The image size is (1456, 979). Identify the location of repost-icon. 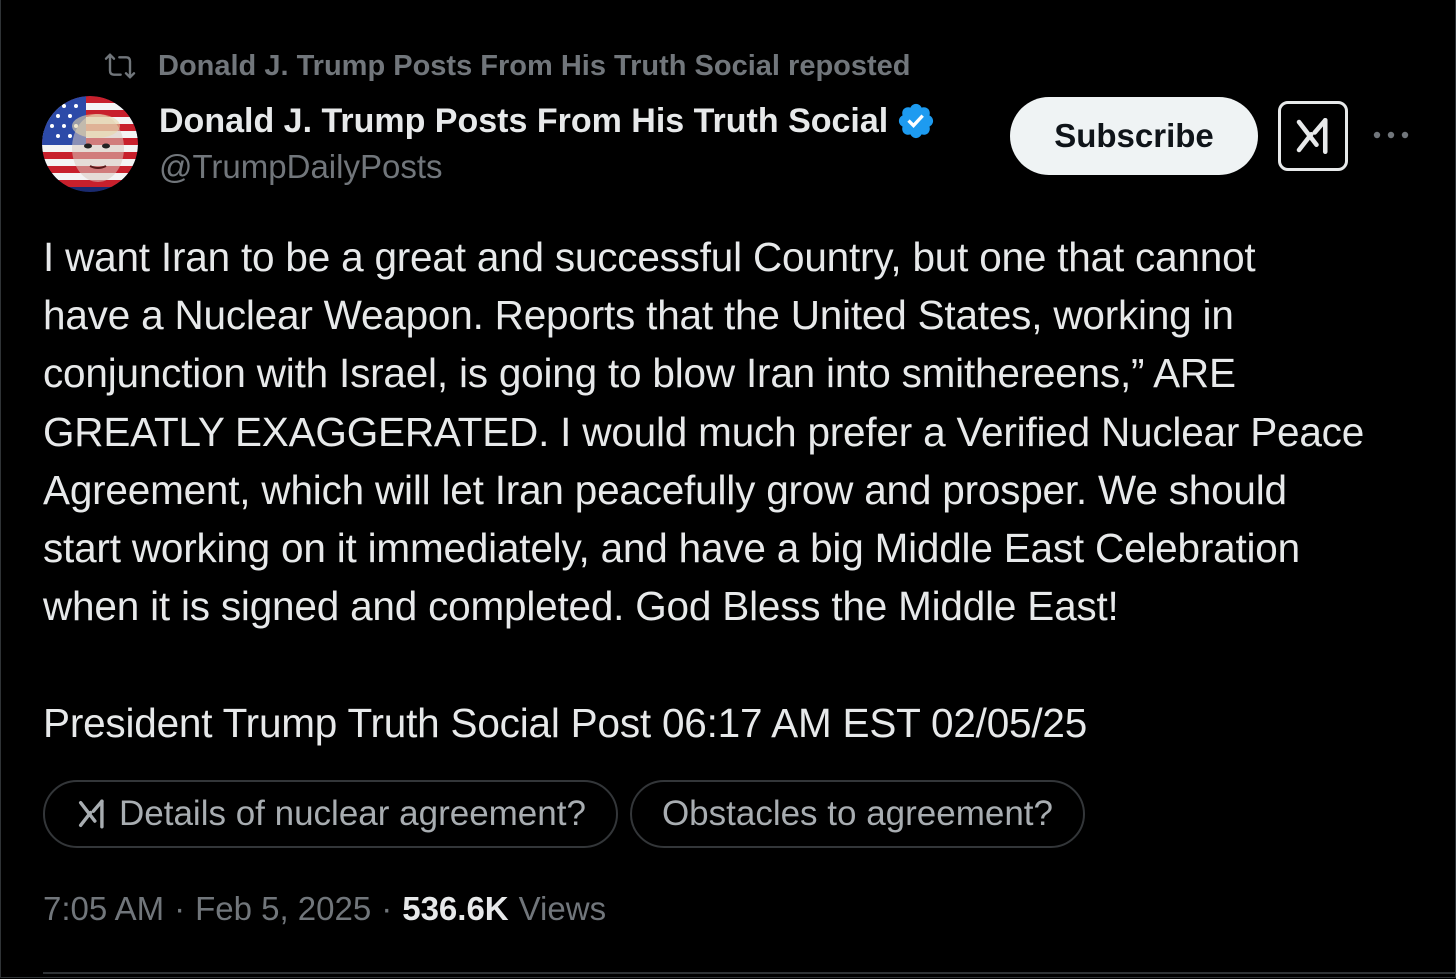
(120, 66).